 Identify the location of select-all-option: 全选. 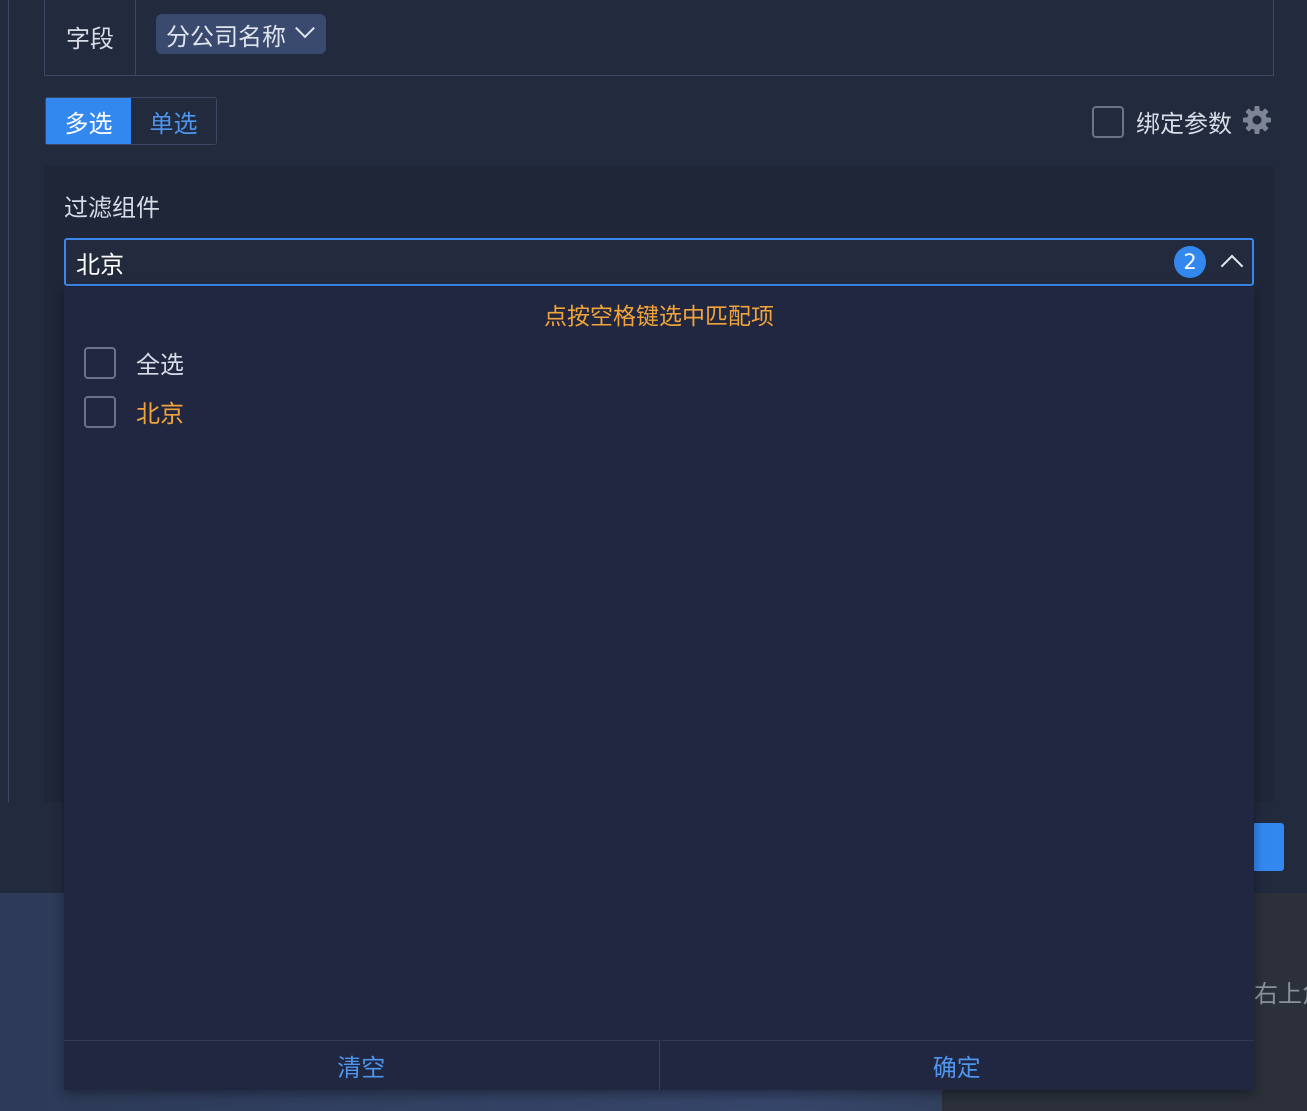
(134, 362).